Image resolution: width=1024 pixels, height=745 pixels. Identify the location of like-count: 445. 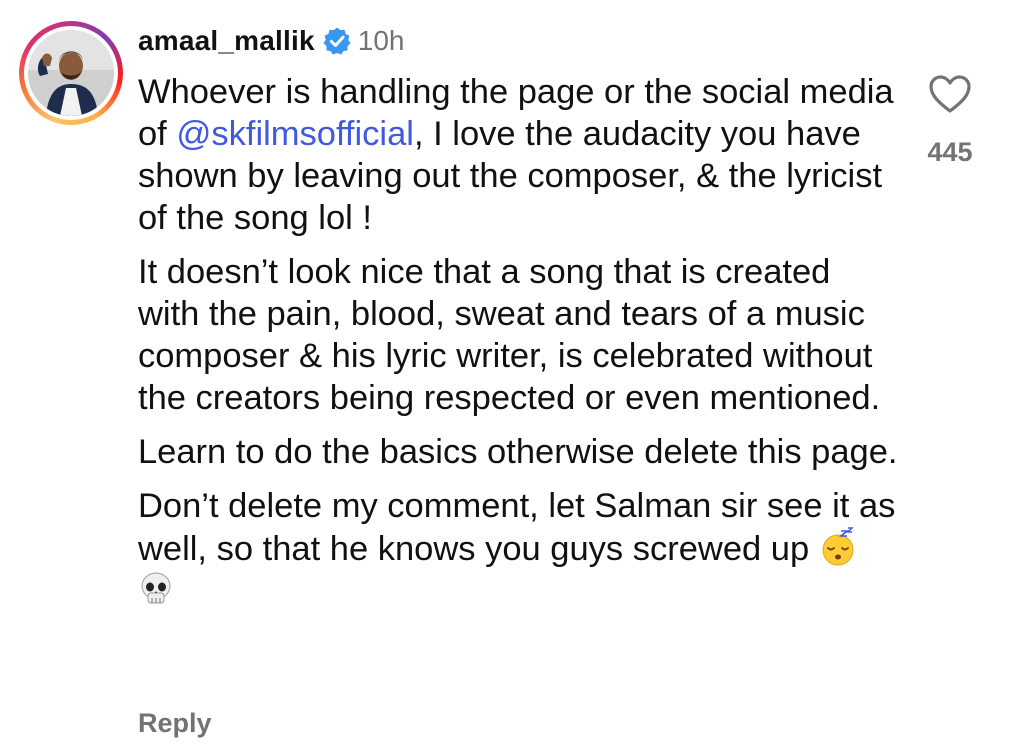
(950, 152).